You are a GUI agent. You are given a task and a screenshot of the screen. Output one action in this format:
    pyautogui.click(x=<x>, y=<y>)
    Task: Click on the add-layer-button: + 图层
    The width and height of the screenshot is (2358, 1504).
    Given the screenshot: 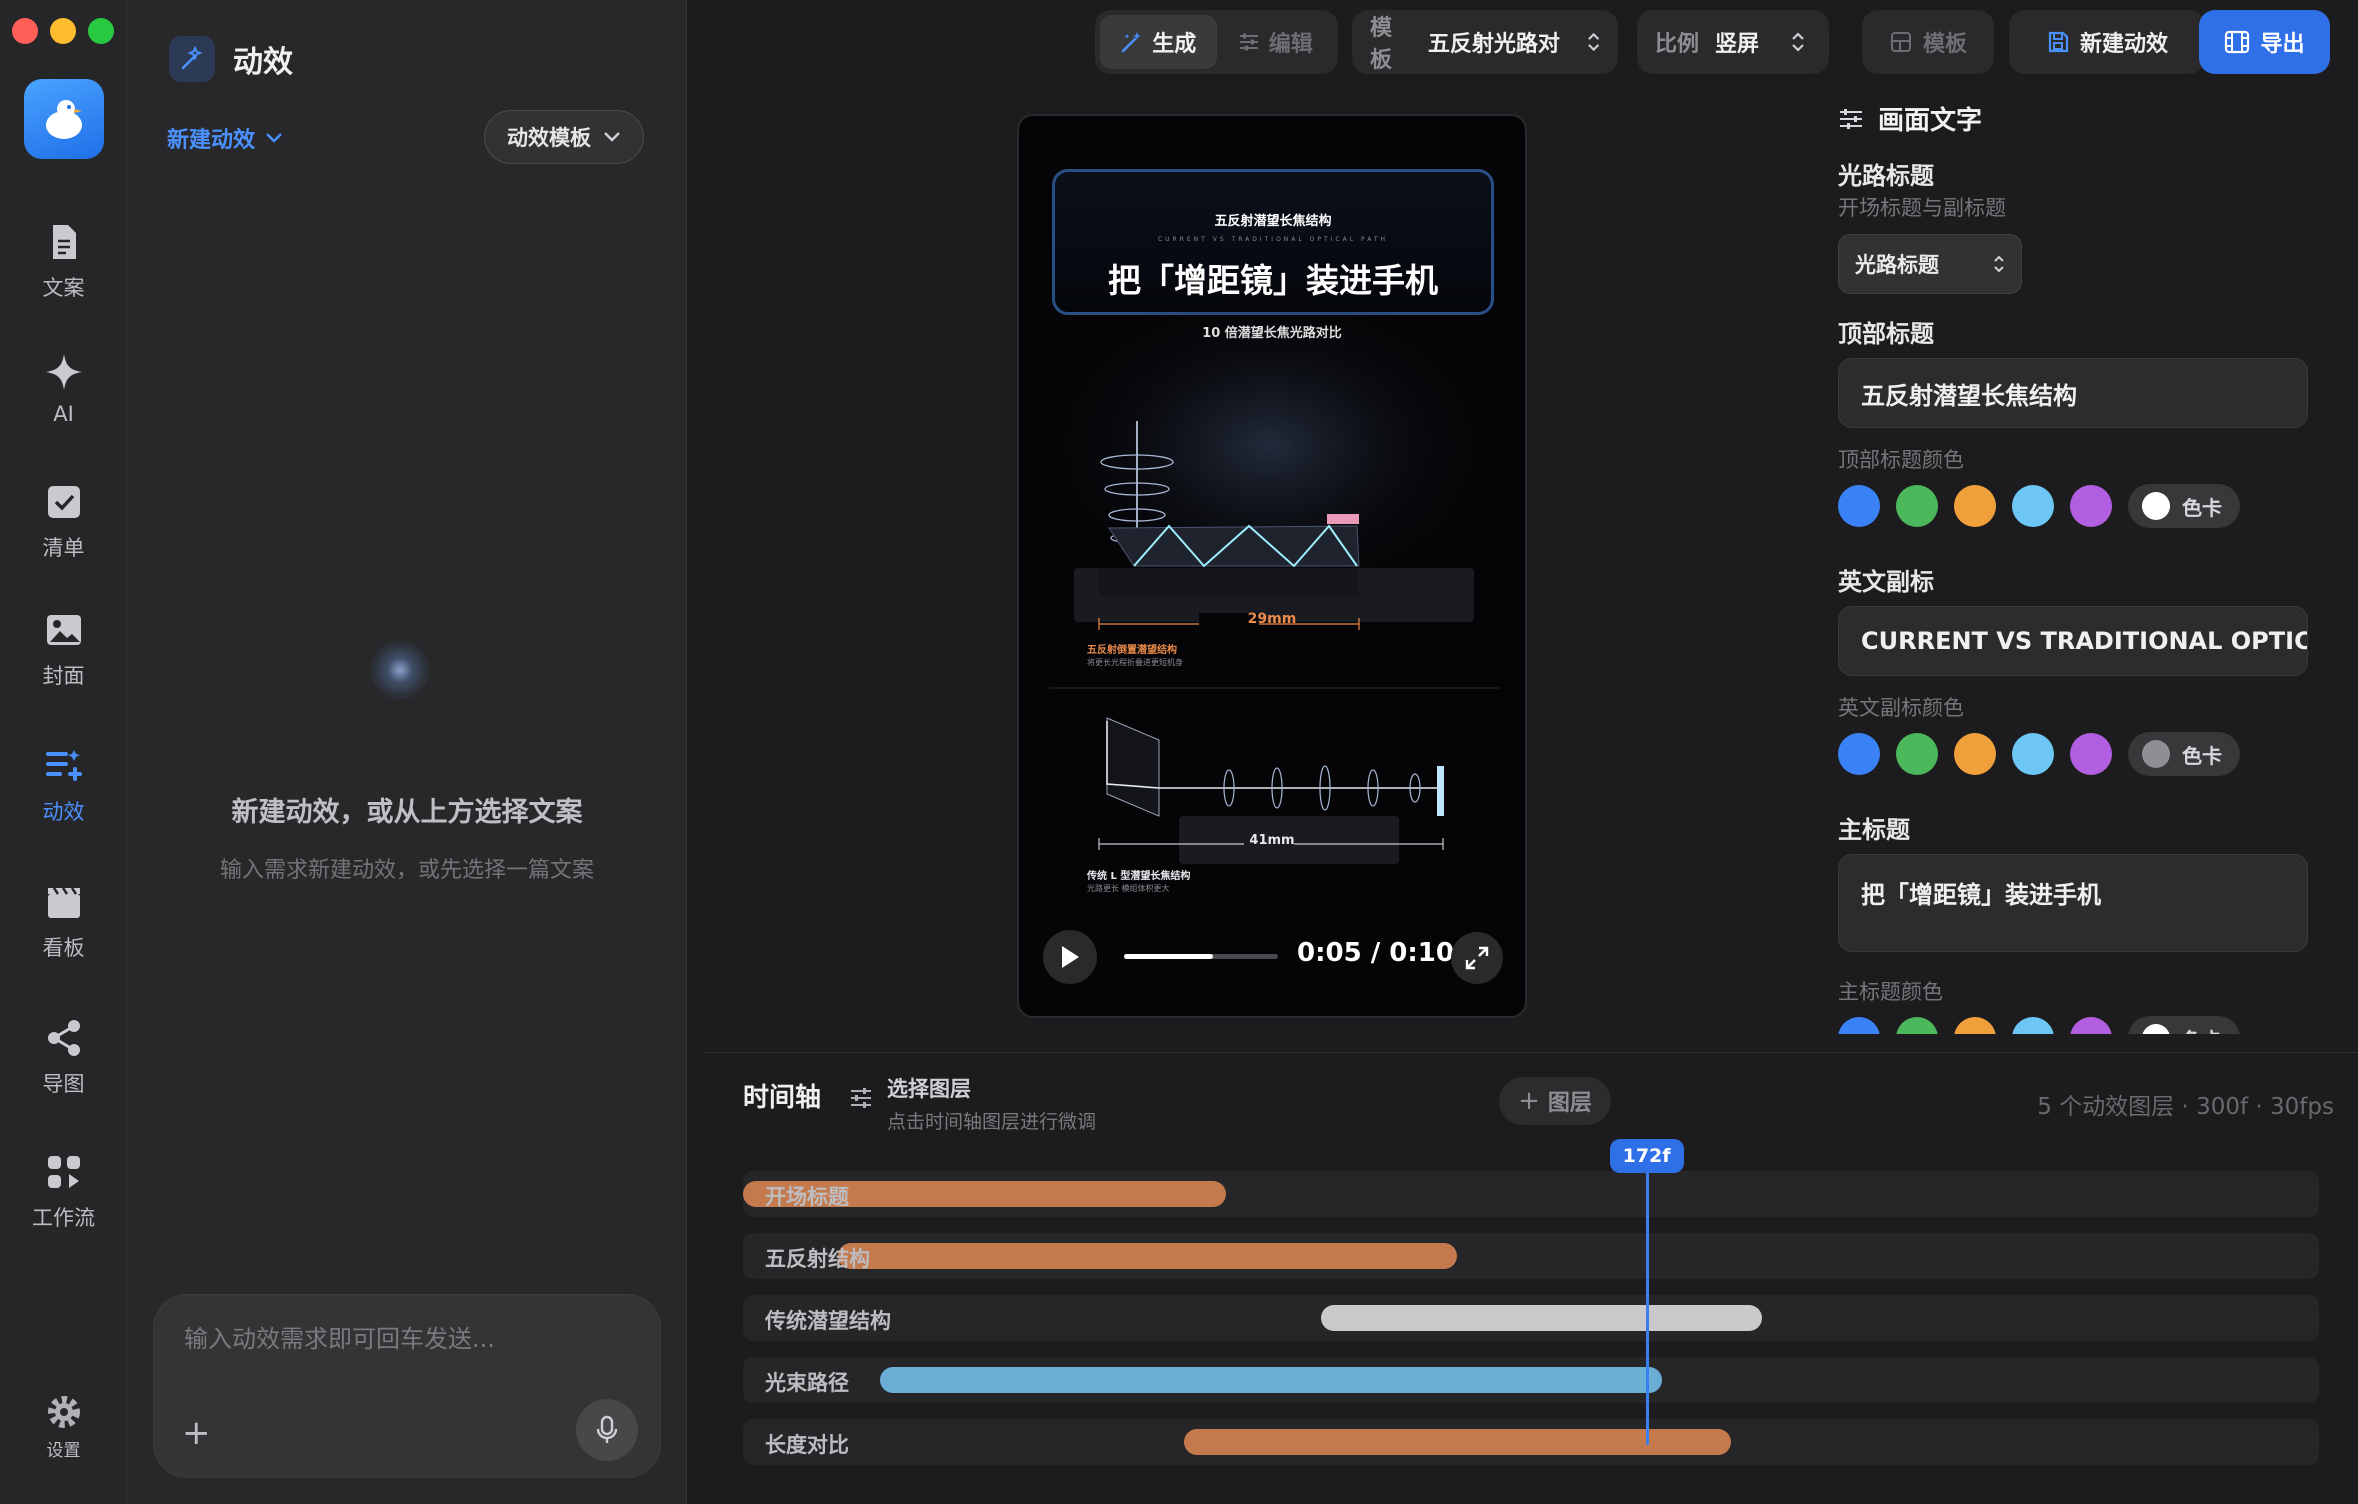 What is the action you would take?
    pyautogui.click(x=1555, y=1101)
    